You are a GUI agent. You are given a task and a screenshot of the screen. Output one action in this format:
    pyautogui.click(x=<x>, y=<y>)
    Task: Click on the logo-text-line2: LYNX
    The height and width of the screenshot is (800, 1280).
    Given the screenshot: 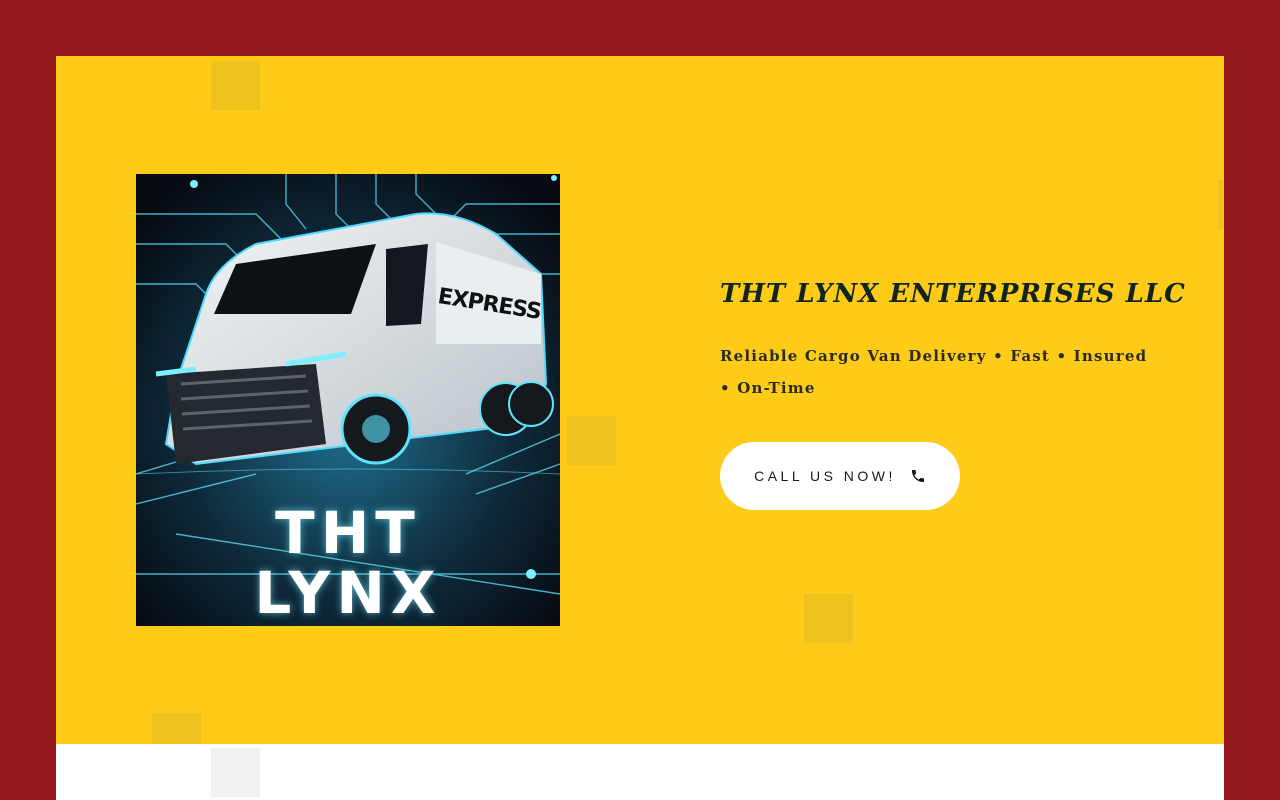 What is the action you would take?
    pyautogui.click(x=348, y=592)
    